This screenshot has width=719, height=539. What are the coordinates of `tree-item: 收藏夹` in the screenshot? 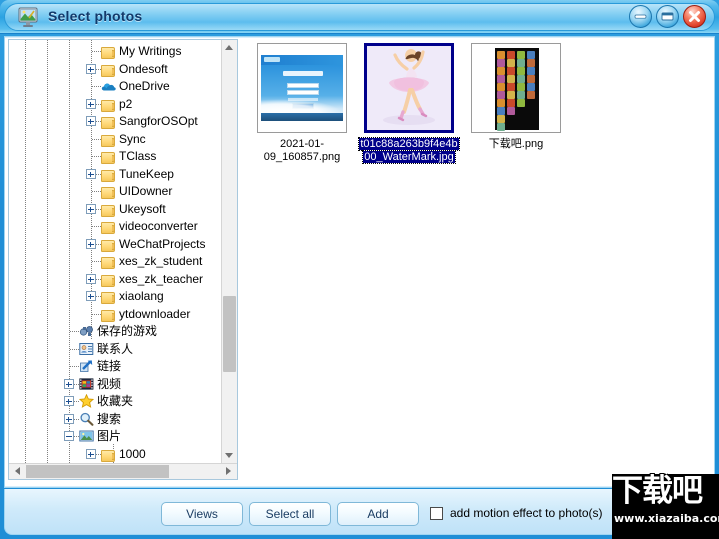 It's located at (115, 401).